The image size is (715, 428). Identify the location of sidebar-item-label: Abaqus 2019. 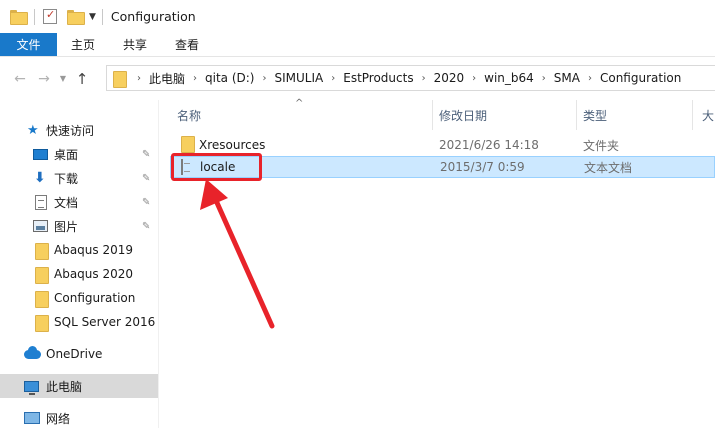
(94, 250).